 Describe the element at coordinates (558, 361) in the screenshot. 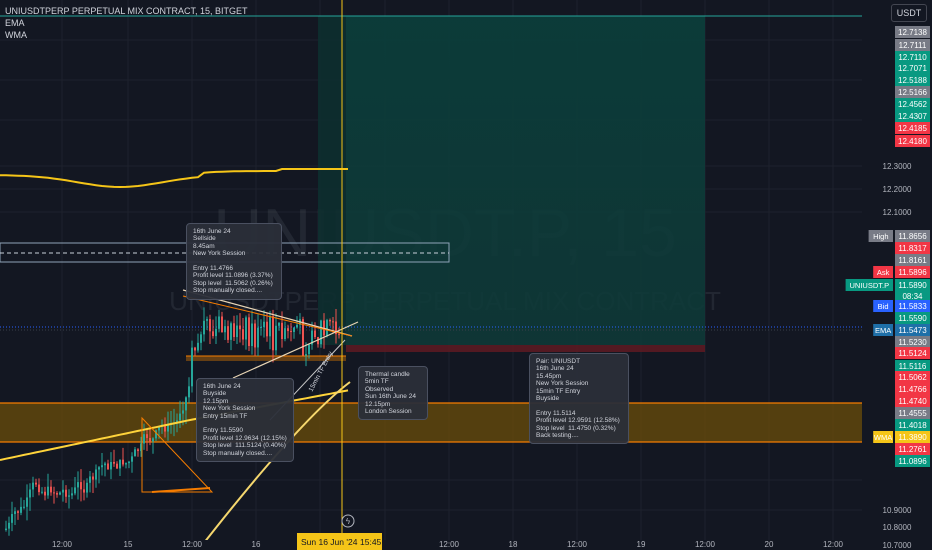

I see `note-line: Pair: UNIUSDT` at that location.